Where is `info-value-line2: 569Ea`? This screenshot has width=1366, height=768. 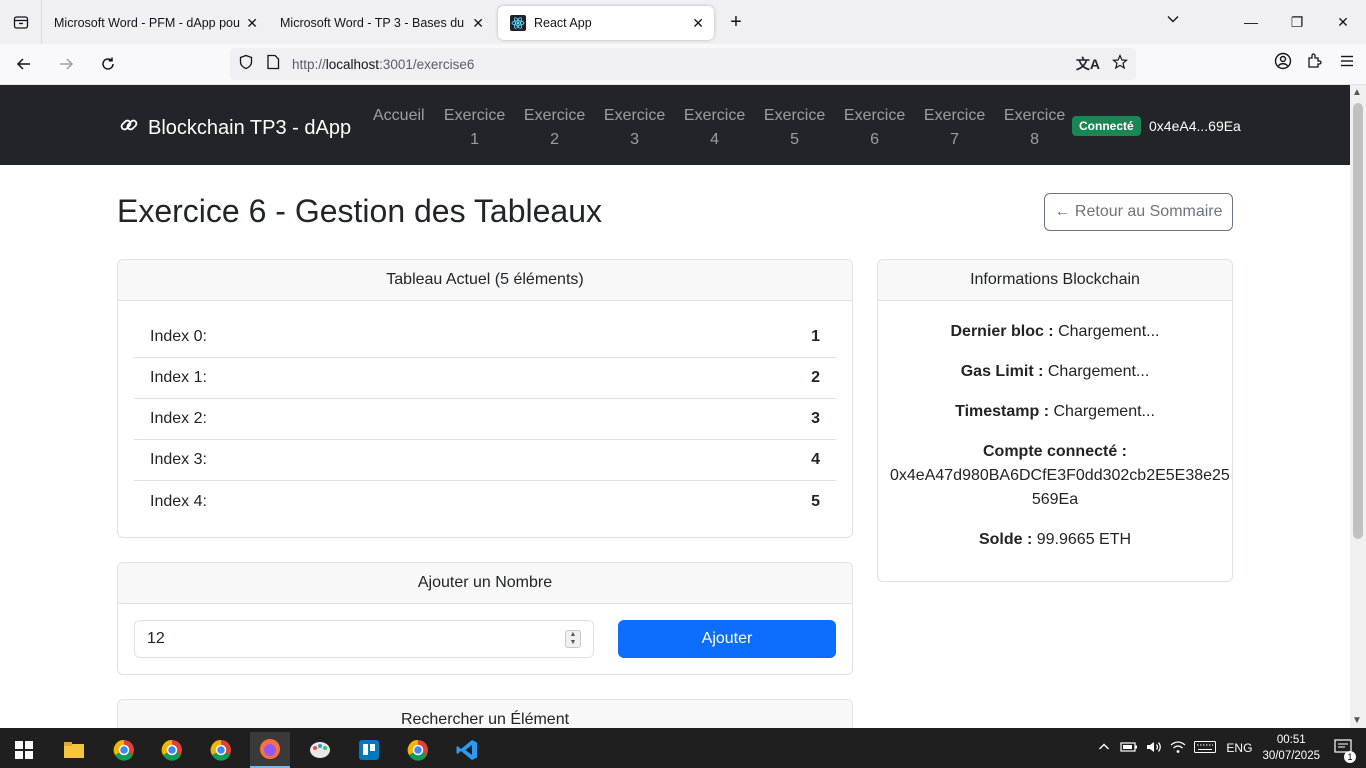
info-value-line2: 569Ea is located at coordinates (1055, 499).